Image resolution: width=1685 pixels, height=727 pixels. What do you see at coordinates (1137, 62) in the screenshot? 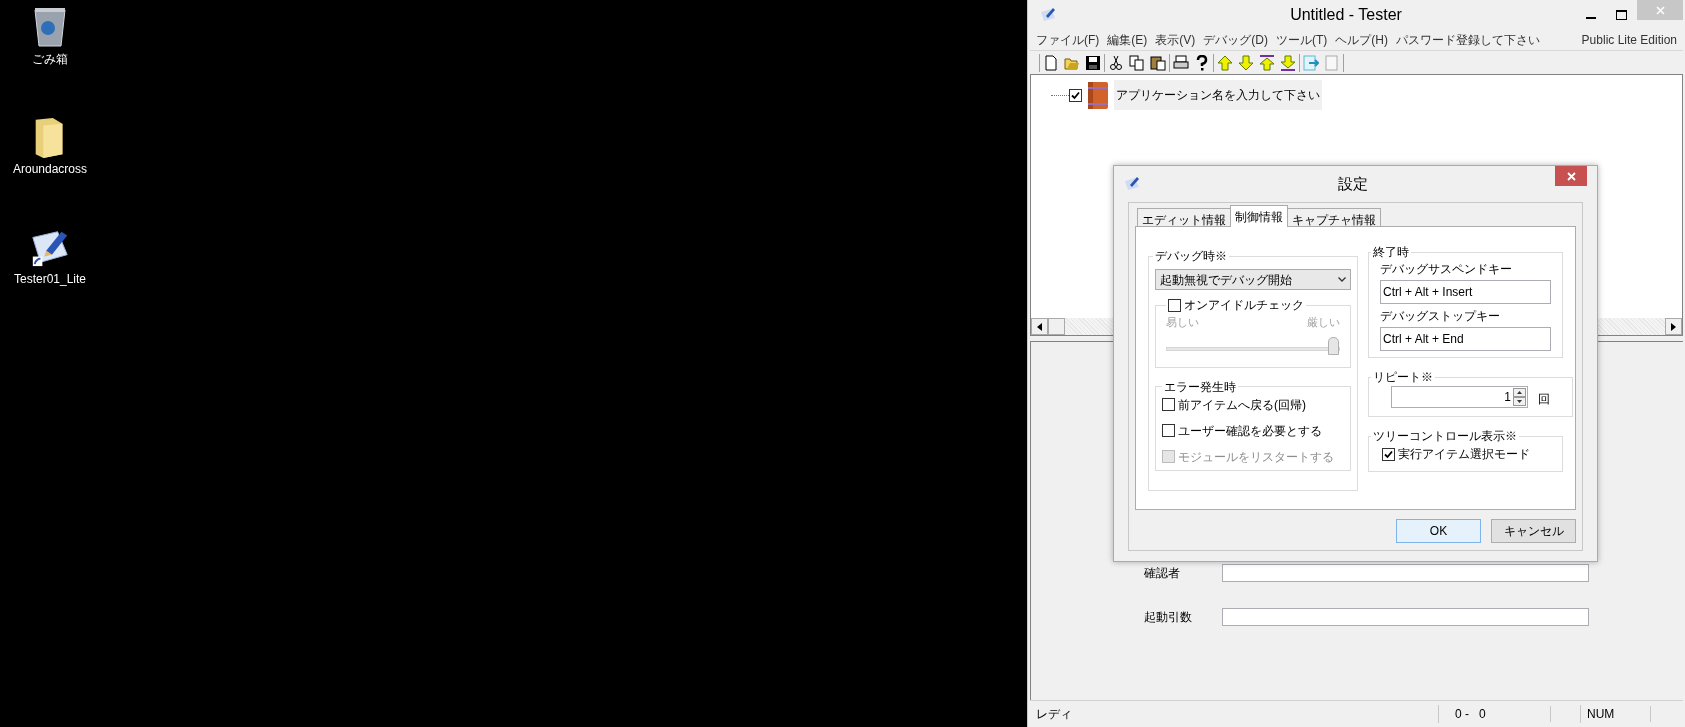
I see `copy-icon` at bounding box center [1137, 62].